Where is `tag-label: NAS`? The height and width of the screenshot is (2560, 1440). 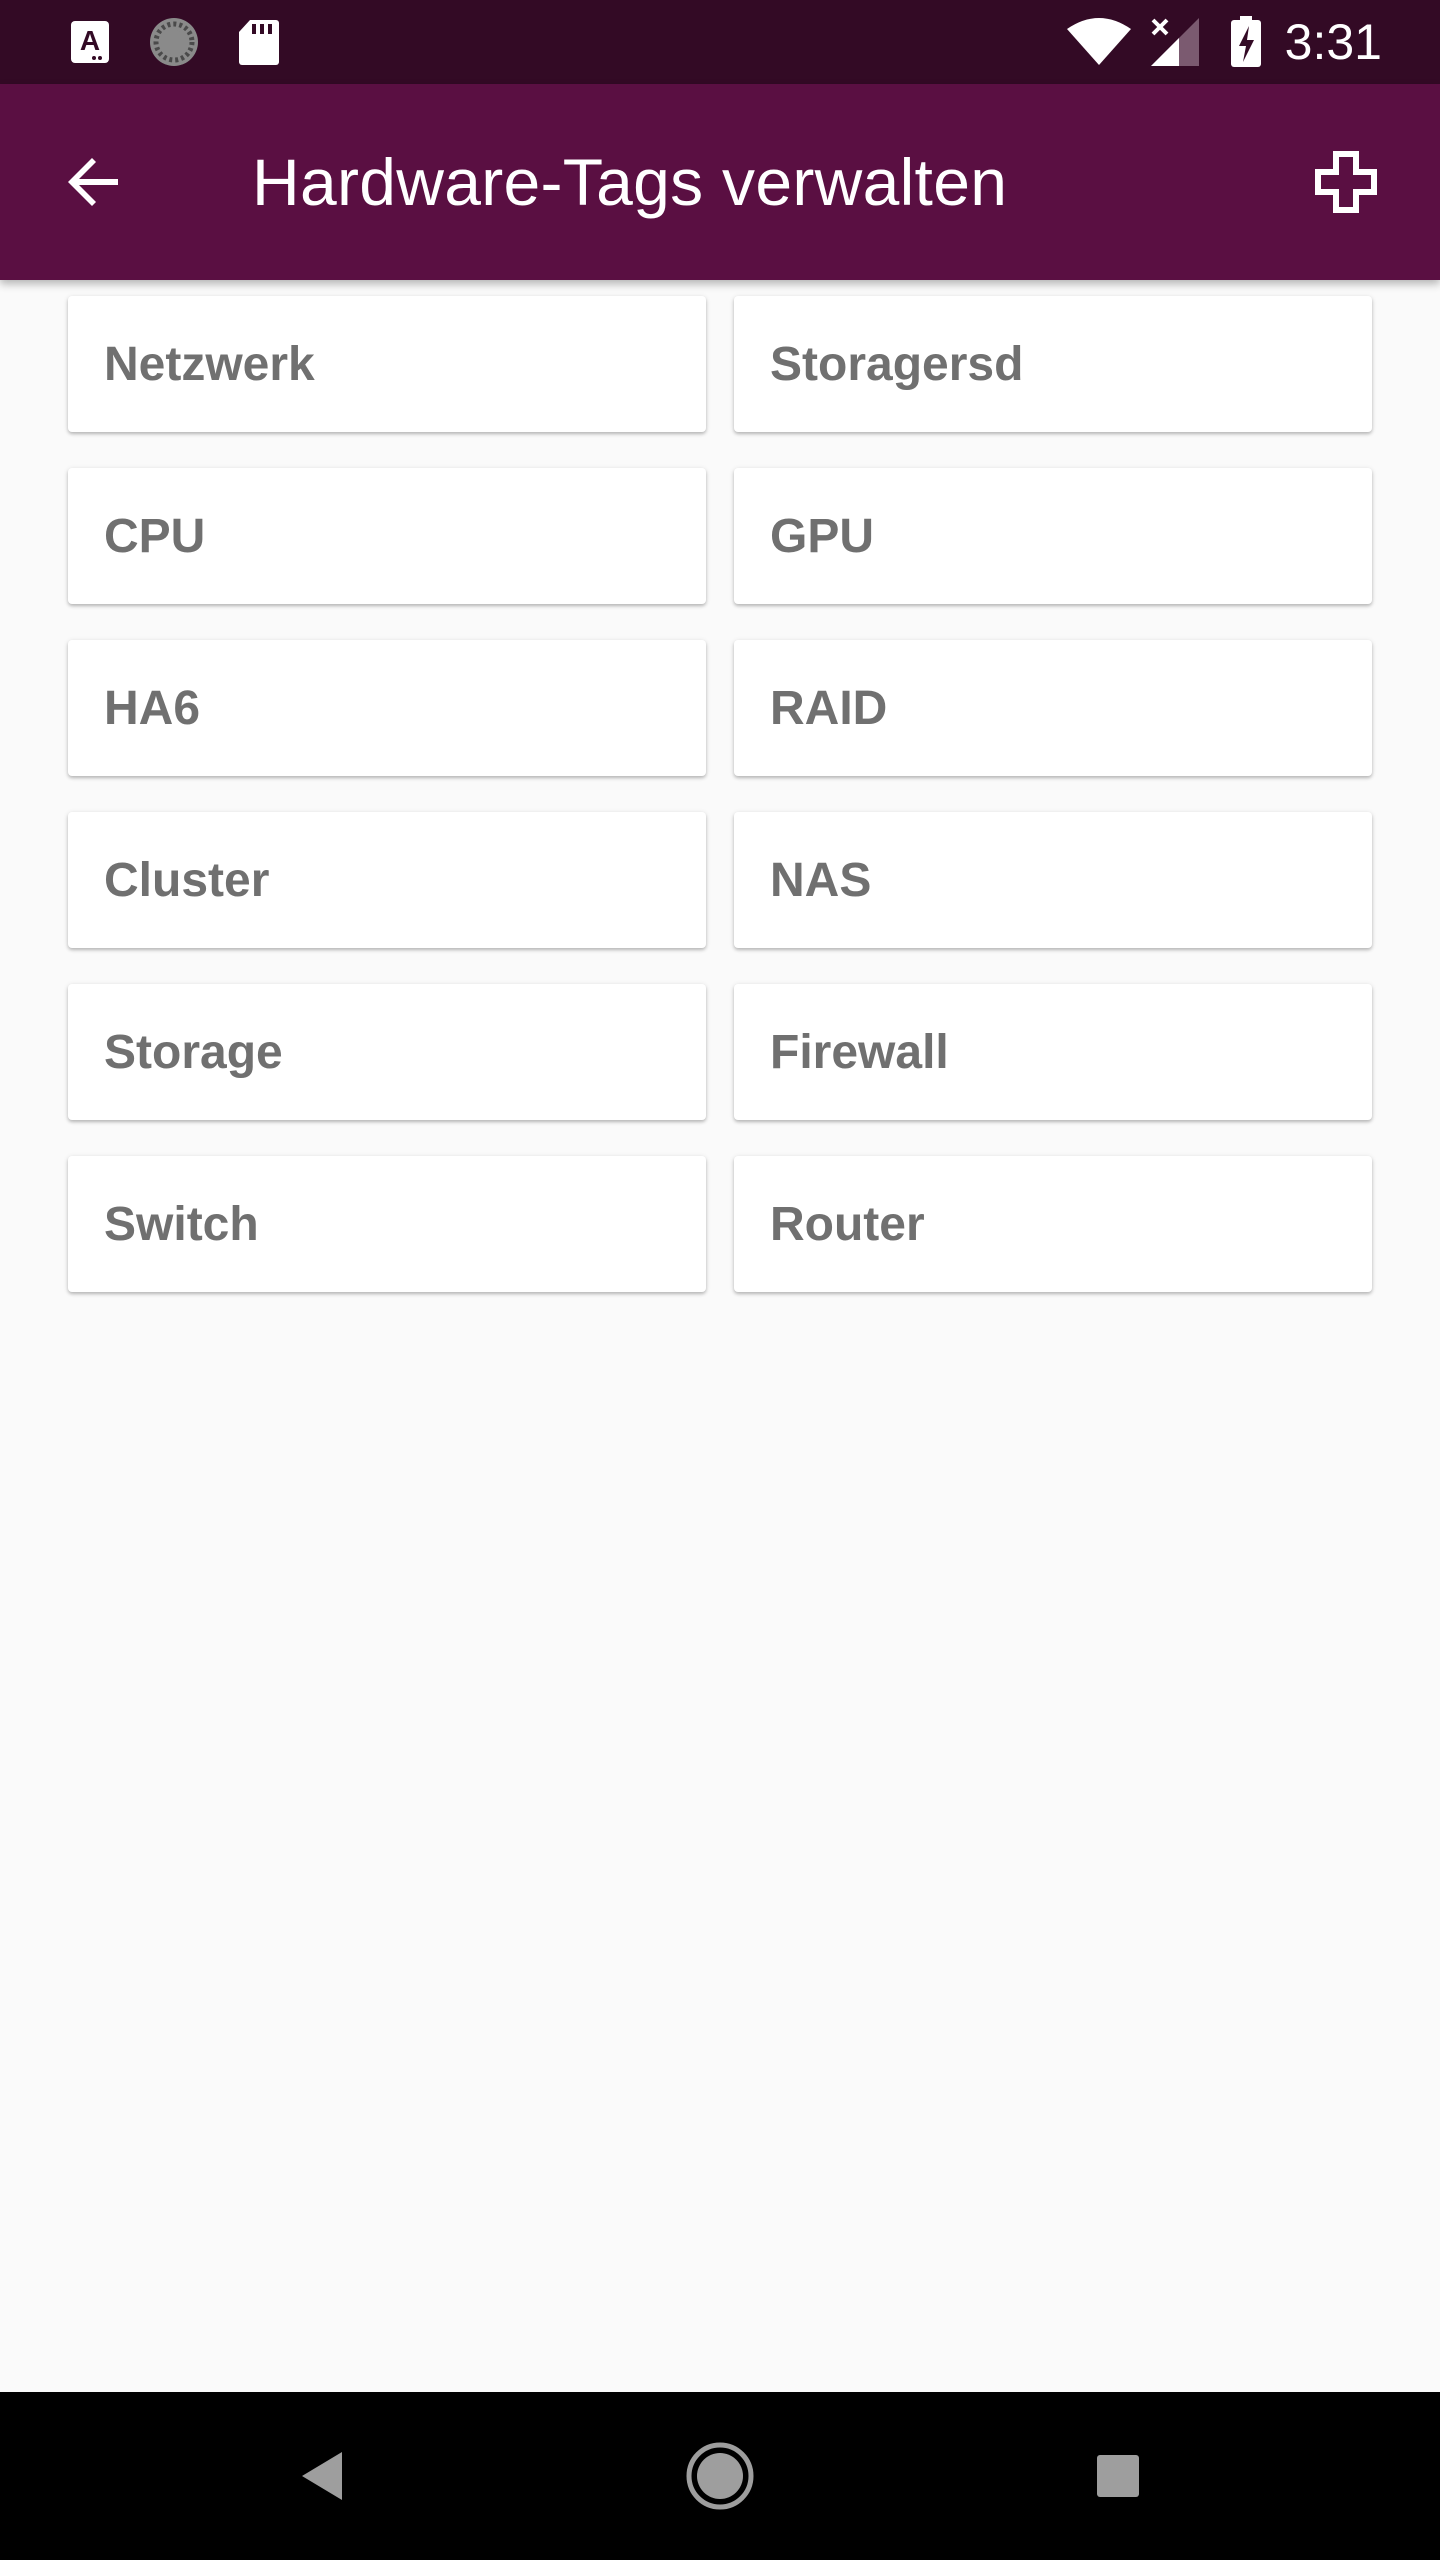
tag-label: NAS is located at coordinates (821, 880).